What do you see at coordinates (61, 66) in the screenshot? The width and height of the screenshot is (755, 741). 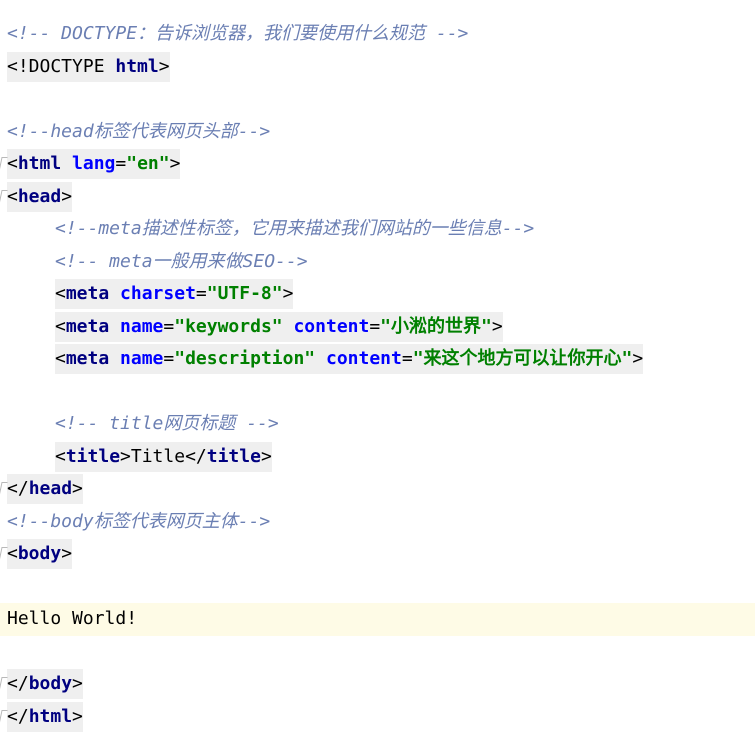 I see `doctype-open: <!DOCTYPE` at bounding box center [61, 66].